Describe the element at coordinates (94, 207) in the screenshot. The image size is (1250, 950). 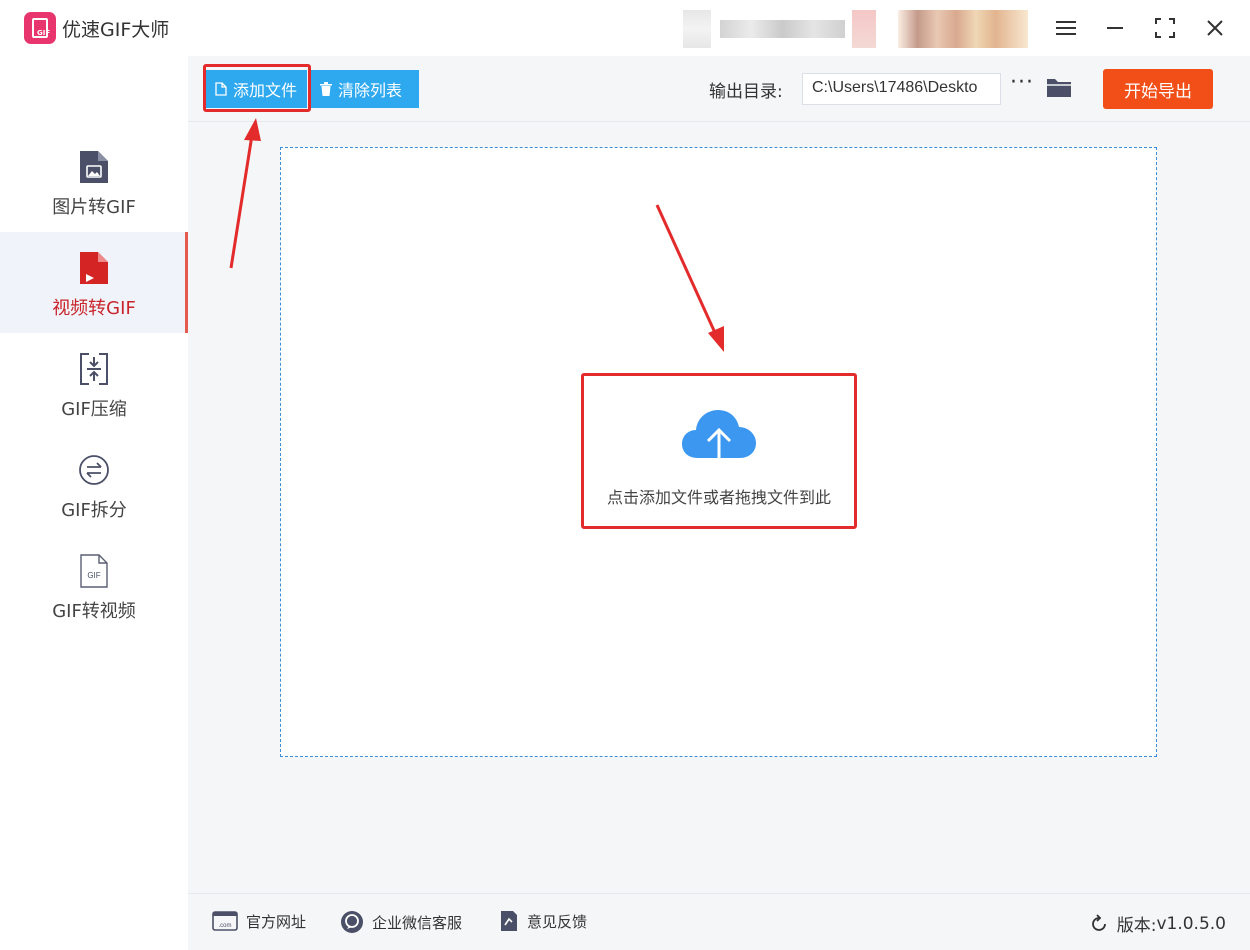
I see `sidebar-item-label: 图片转GIF` at that location.